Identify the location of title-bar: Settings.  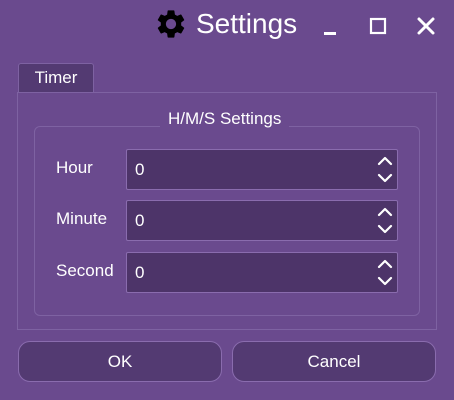
(227, 24).